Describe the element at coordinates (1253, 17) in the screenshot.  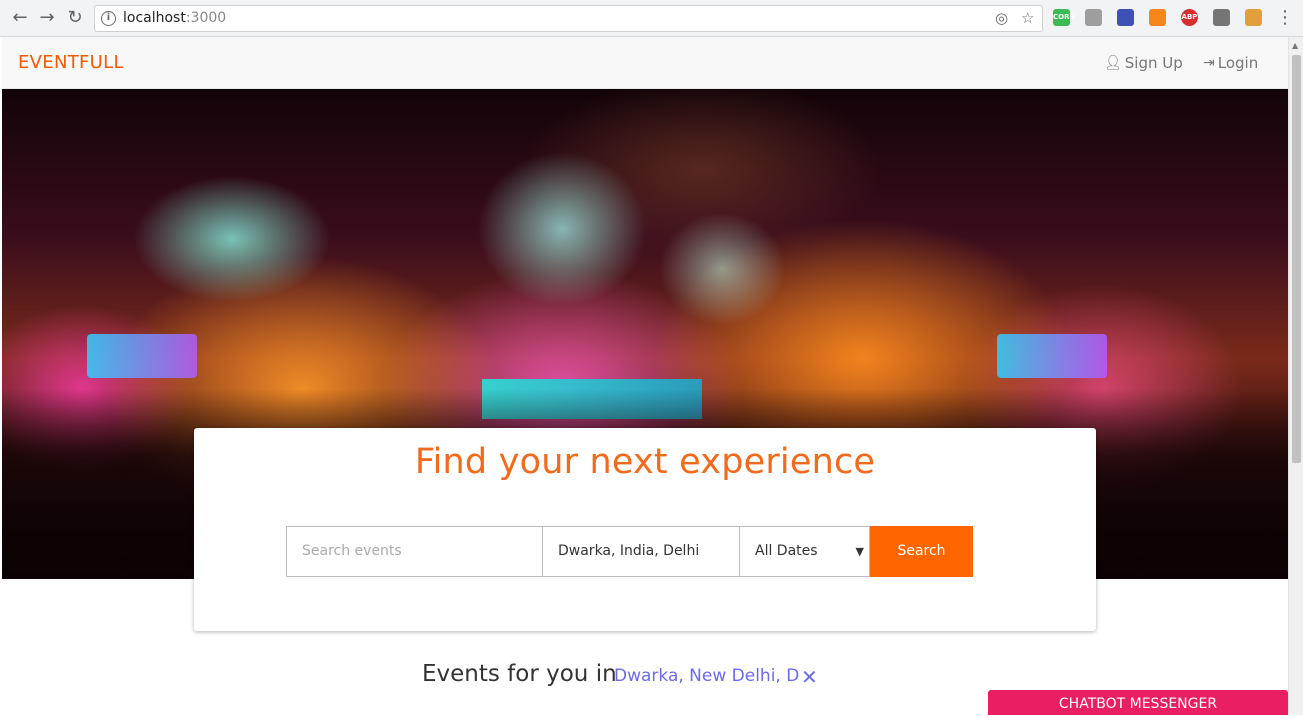
I see `cookie-extension-icon` at that location.